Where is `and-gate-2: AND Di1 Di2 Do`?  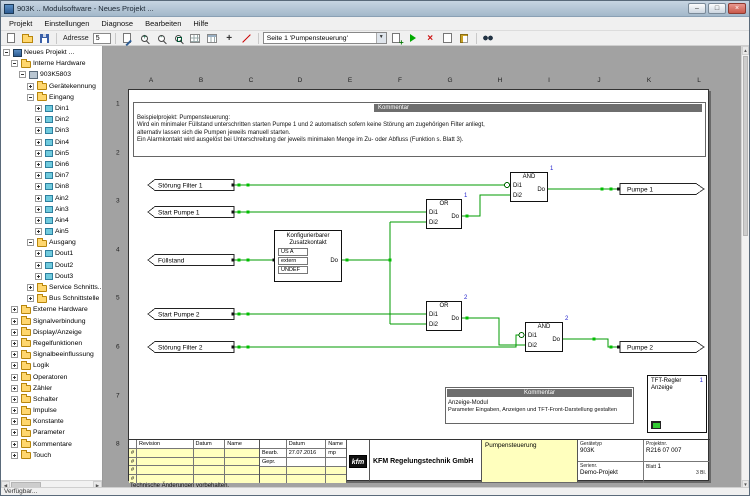
and-gate-2: AND Di1 Di2 Do is located at coordinates (544, 337).